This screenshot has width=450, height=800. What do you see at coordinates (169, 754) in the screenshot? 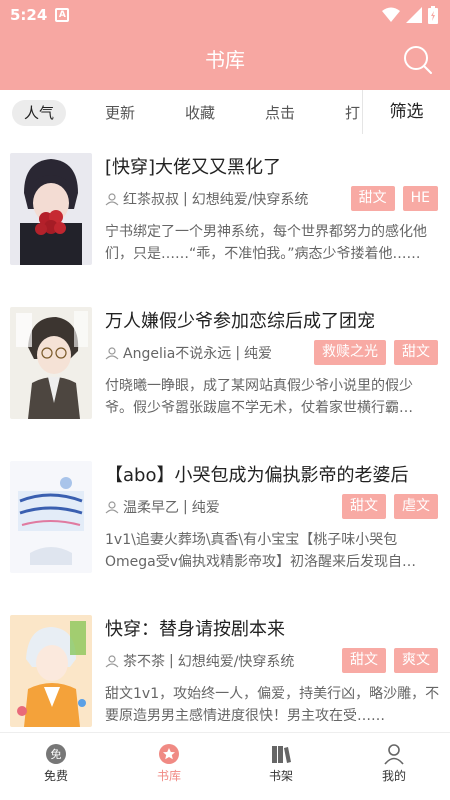
I see `star-circle-icon` at bounding box center [169, 754].